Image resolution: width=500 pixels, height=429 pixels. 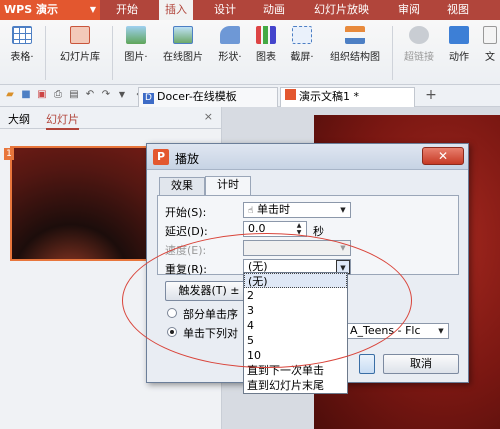 What do you see at coordinates (80, 35) in the screenshot?
I see `slide-library-icon` at bounding box center [80, 35].